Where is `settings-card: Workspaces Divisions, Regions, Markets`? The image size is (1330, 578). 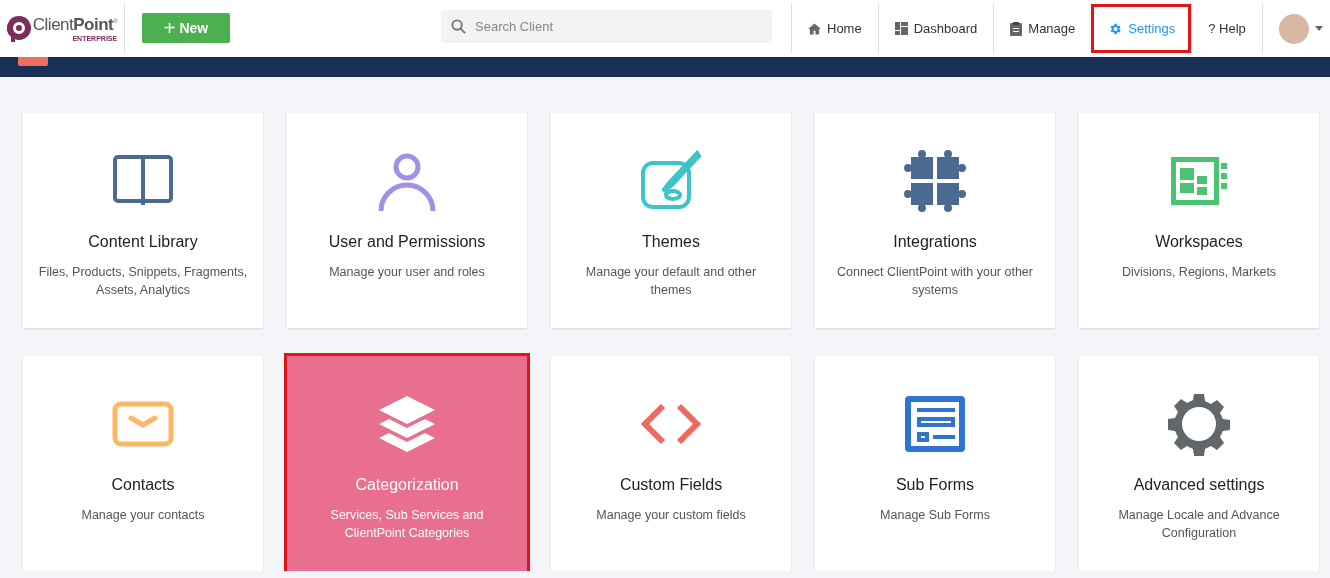
settings-card: Workspaces Divisions, Regions, Markets is located at coordinates (1199, 220).